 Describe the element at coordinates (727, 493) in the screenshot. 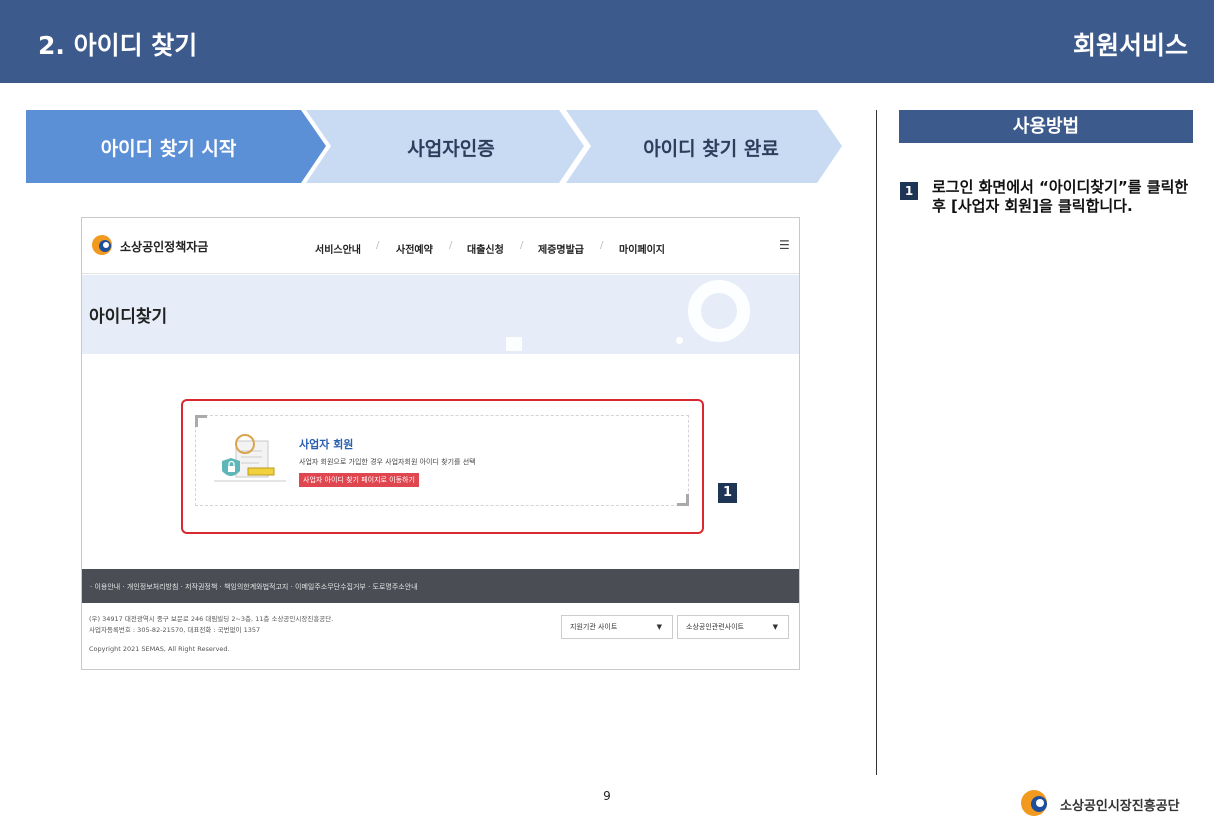

I see `callout-marker: 1` at that location.